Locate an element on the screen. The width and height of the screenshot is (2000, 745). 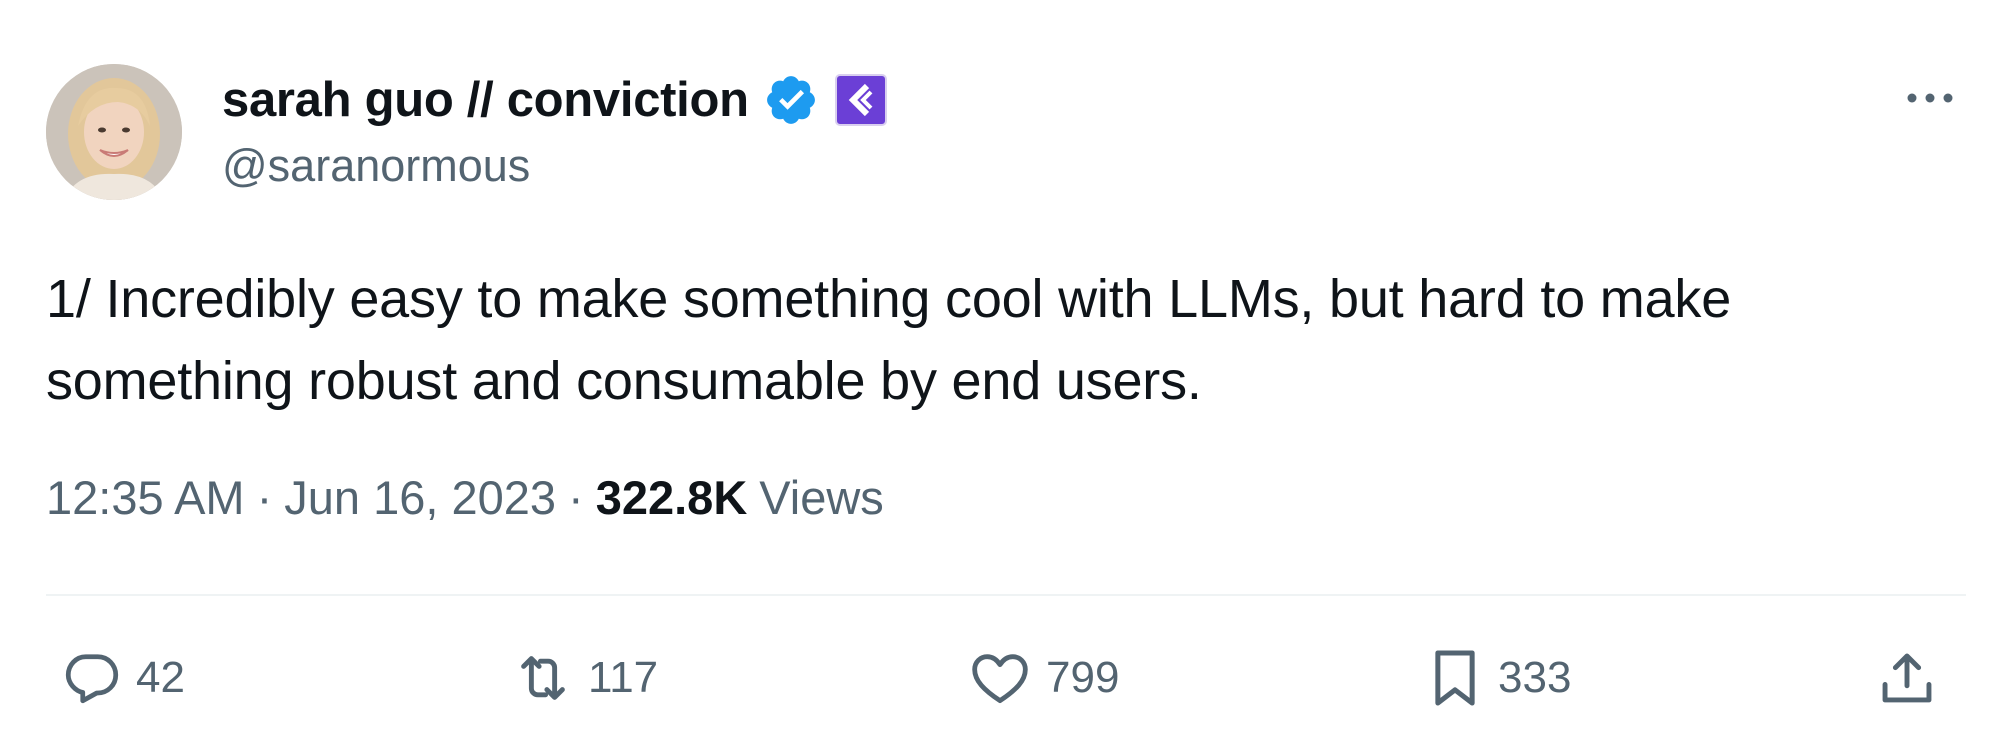
retweet-button: 117 is located at coordinates (585, 678).